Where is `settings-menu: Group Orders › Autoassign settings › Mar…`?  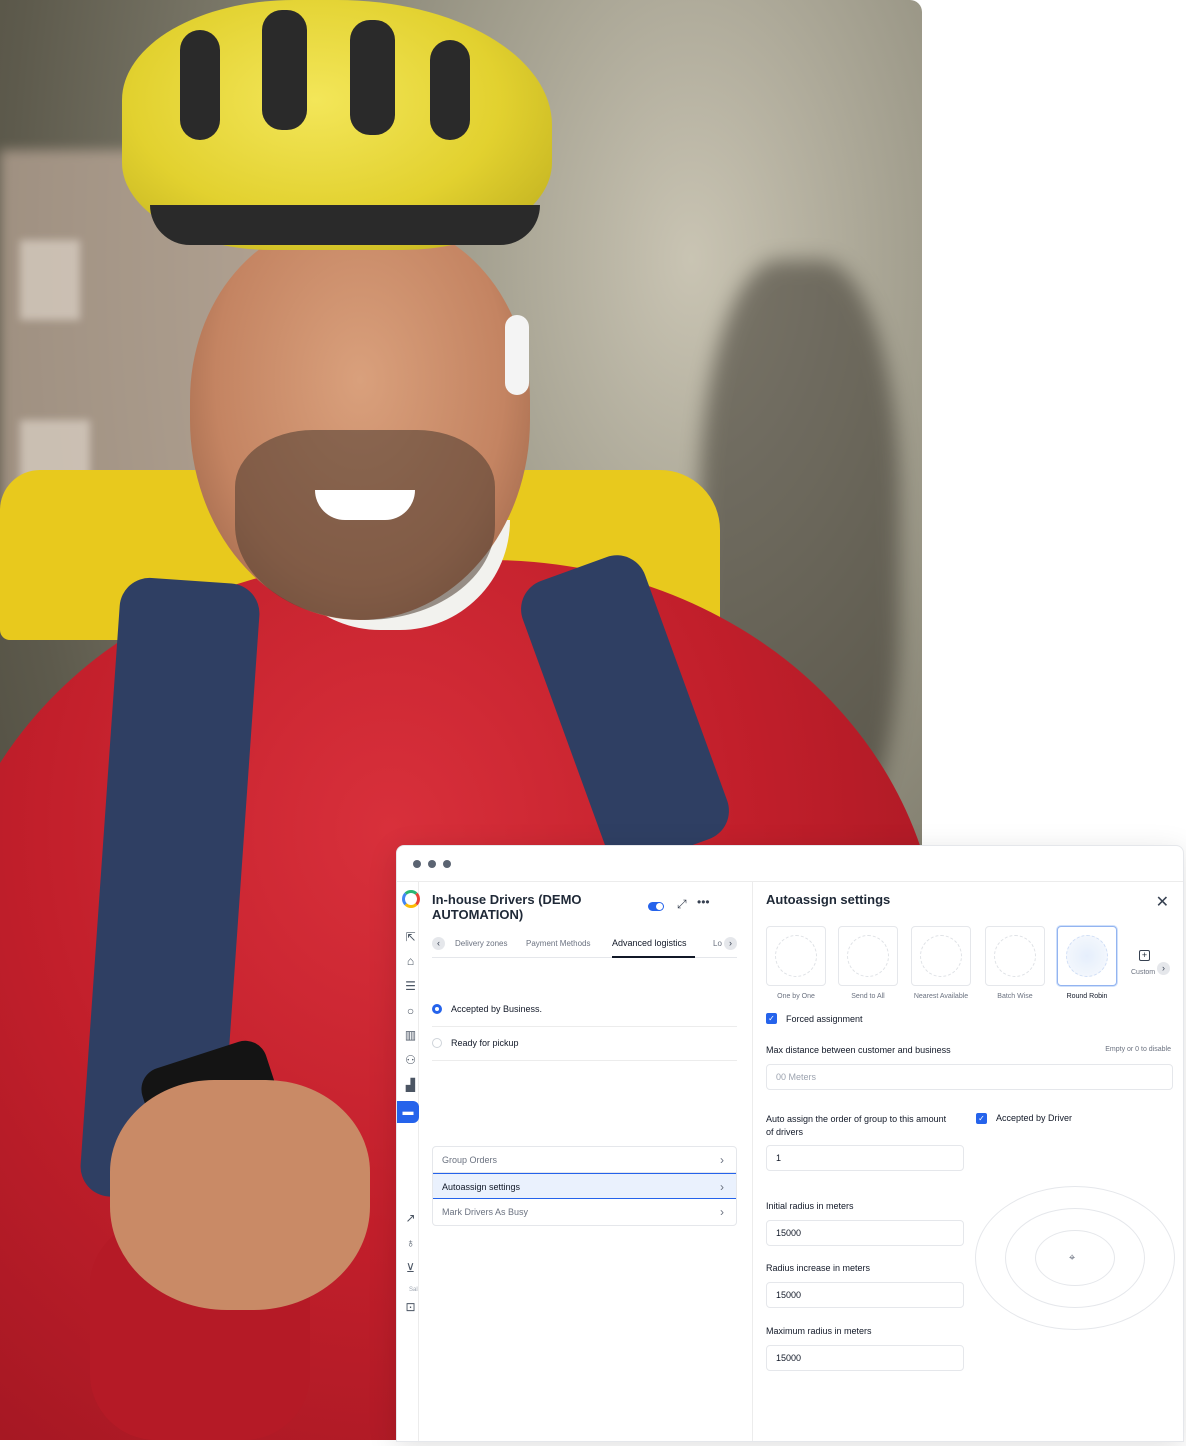 settings-menu: Group Orders › Autoassign settings › Mar… is located at coordinates (584, 1186).